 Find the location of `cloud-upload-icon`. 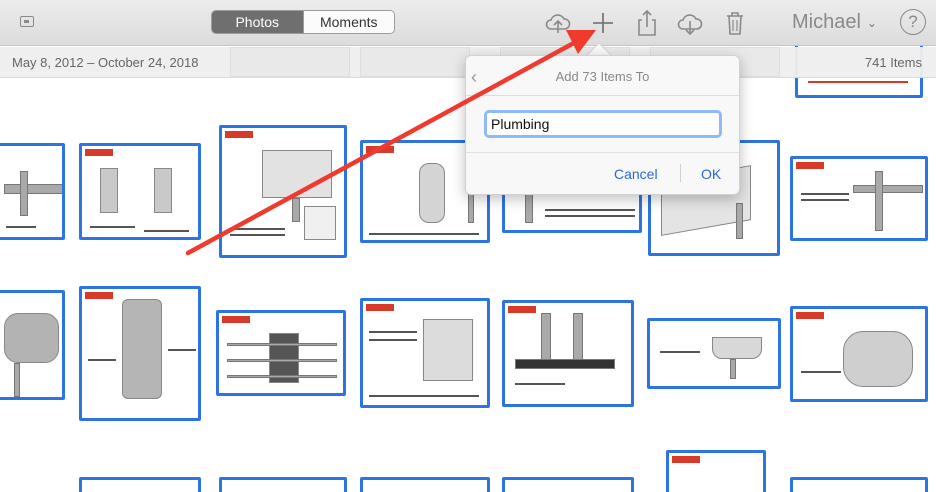

cloud-upload-icon is located at coordinates (558, 23).